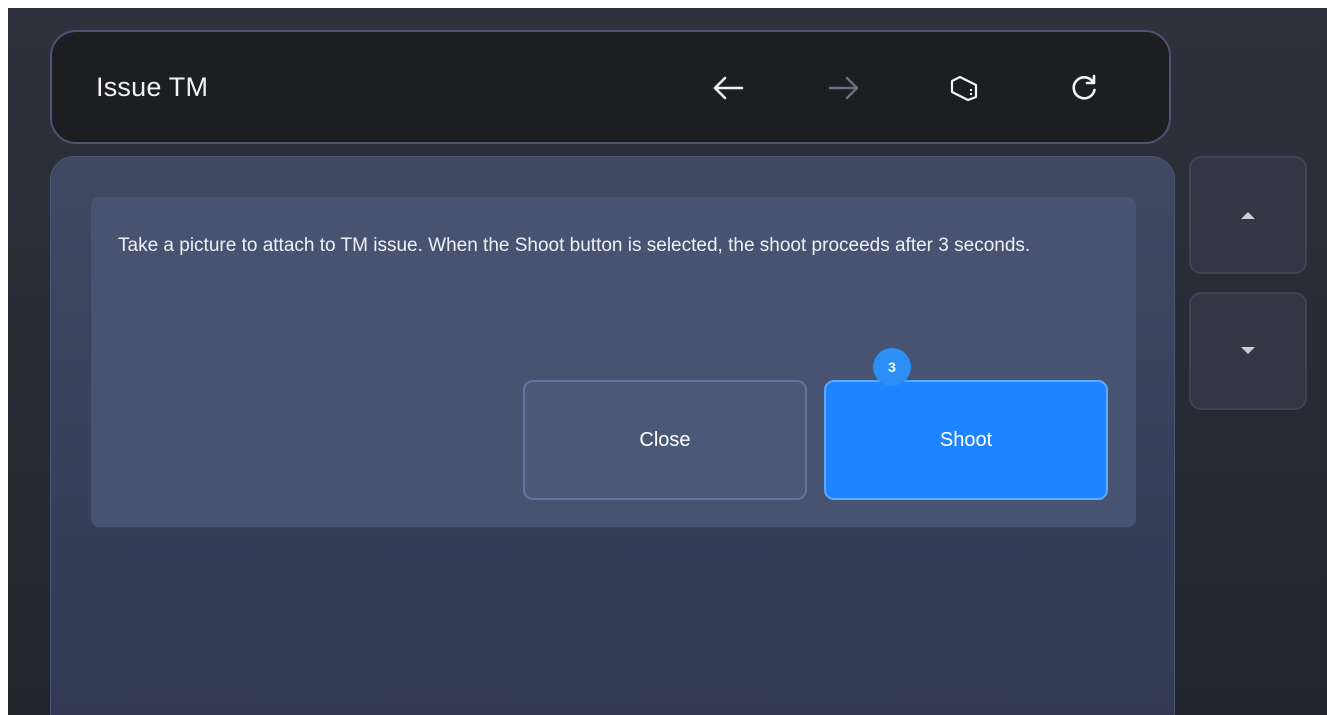  Describe the element at coordinates (966, 440) in the screenshot. I see `shoot-button: Shoot` at that location.